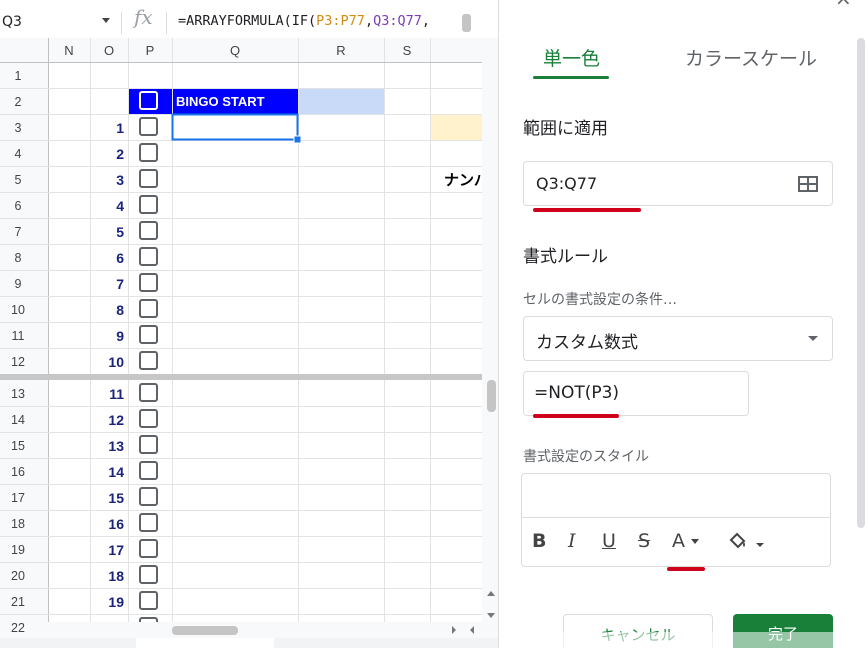 The image size is (868, 648). What do you see at coordinates (18, 336) in the screenshot?
I see `row-header-11: 11` at bounding box center [18, 336].